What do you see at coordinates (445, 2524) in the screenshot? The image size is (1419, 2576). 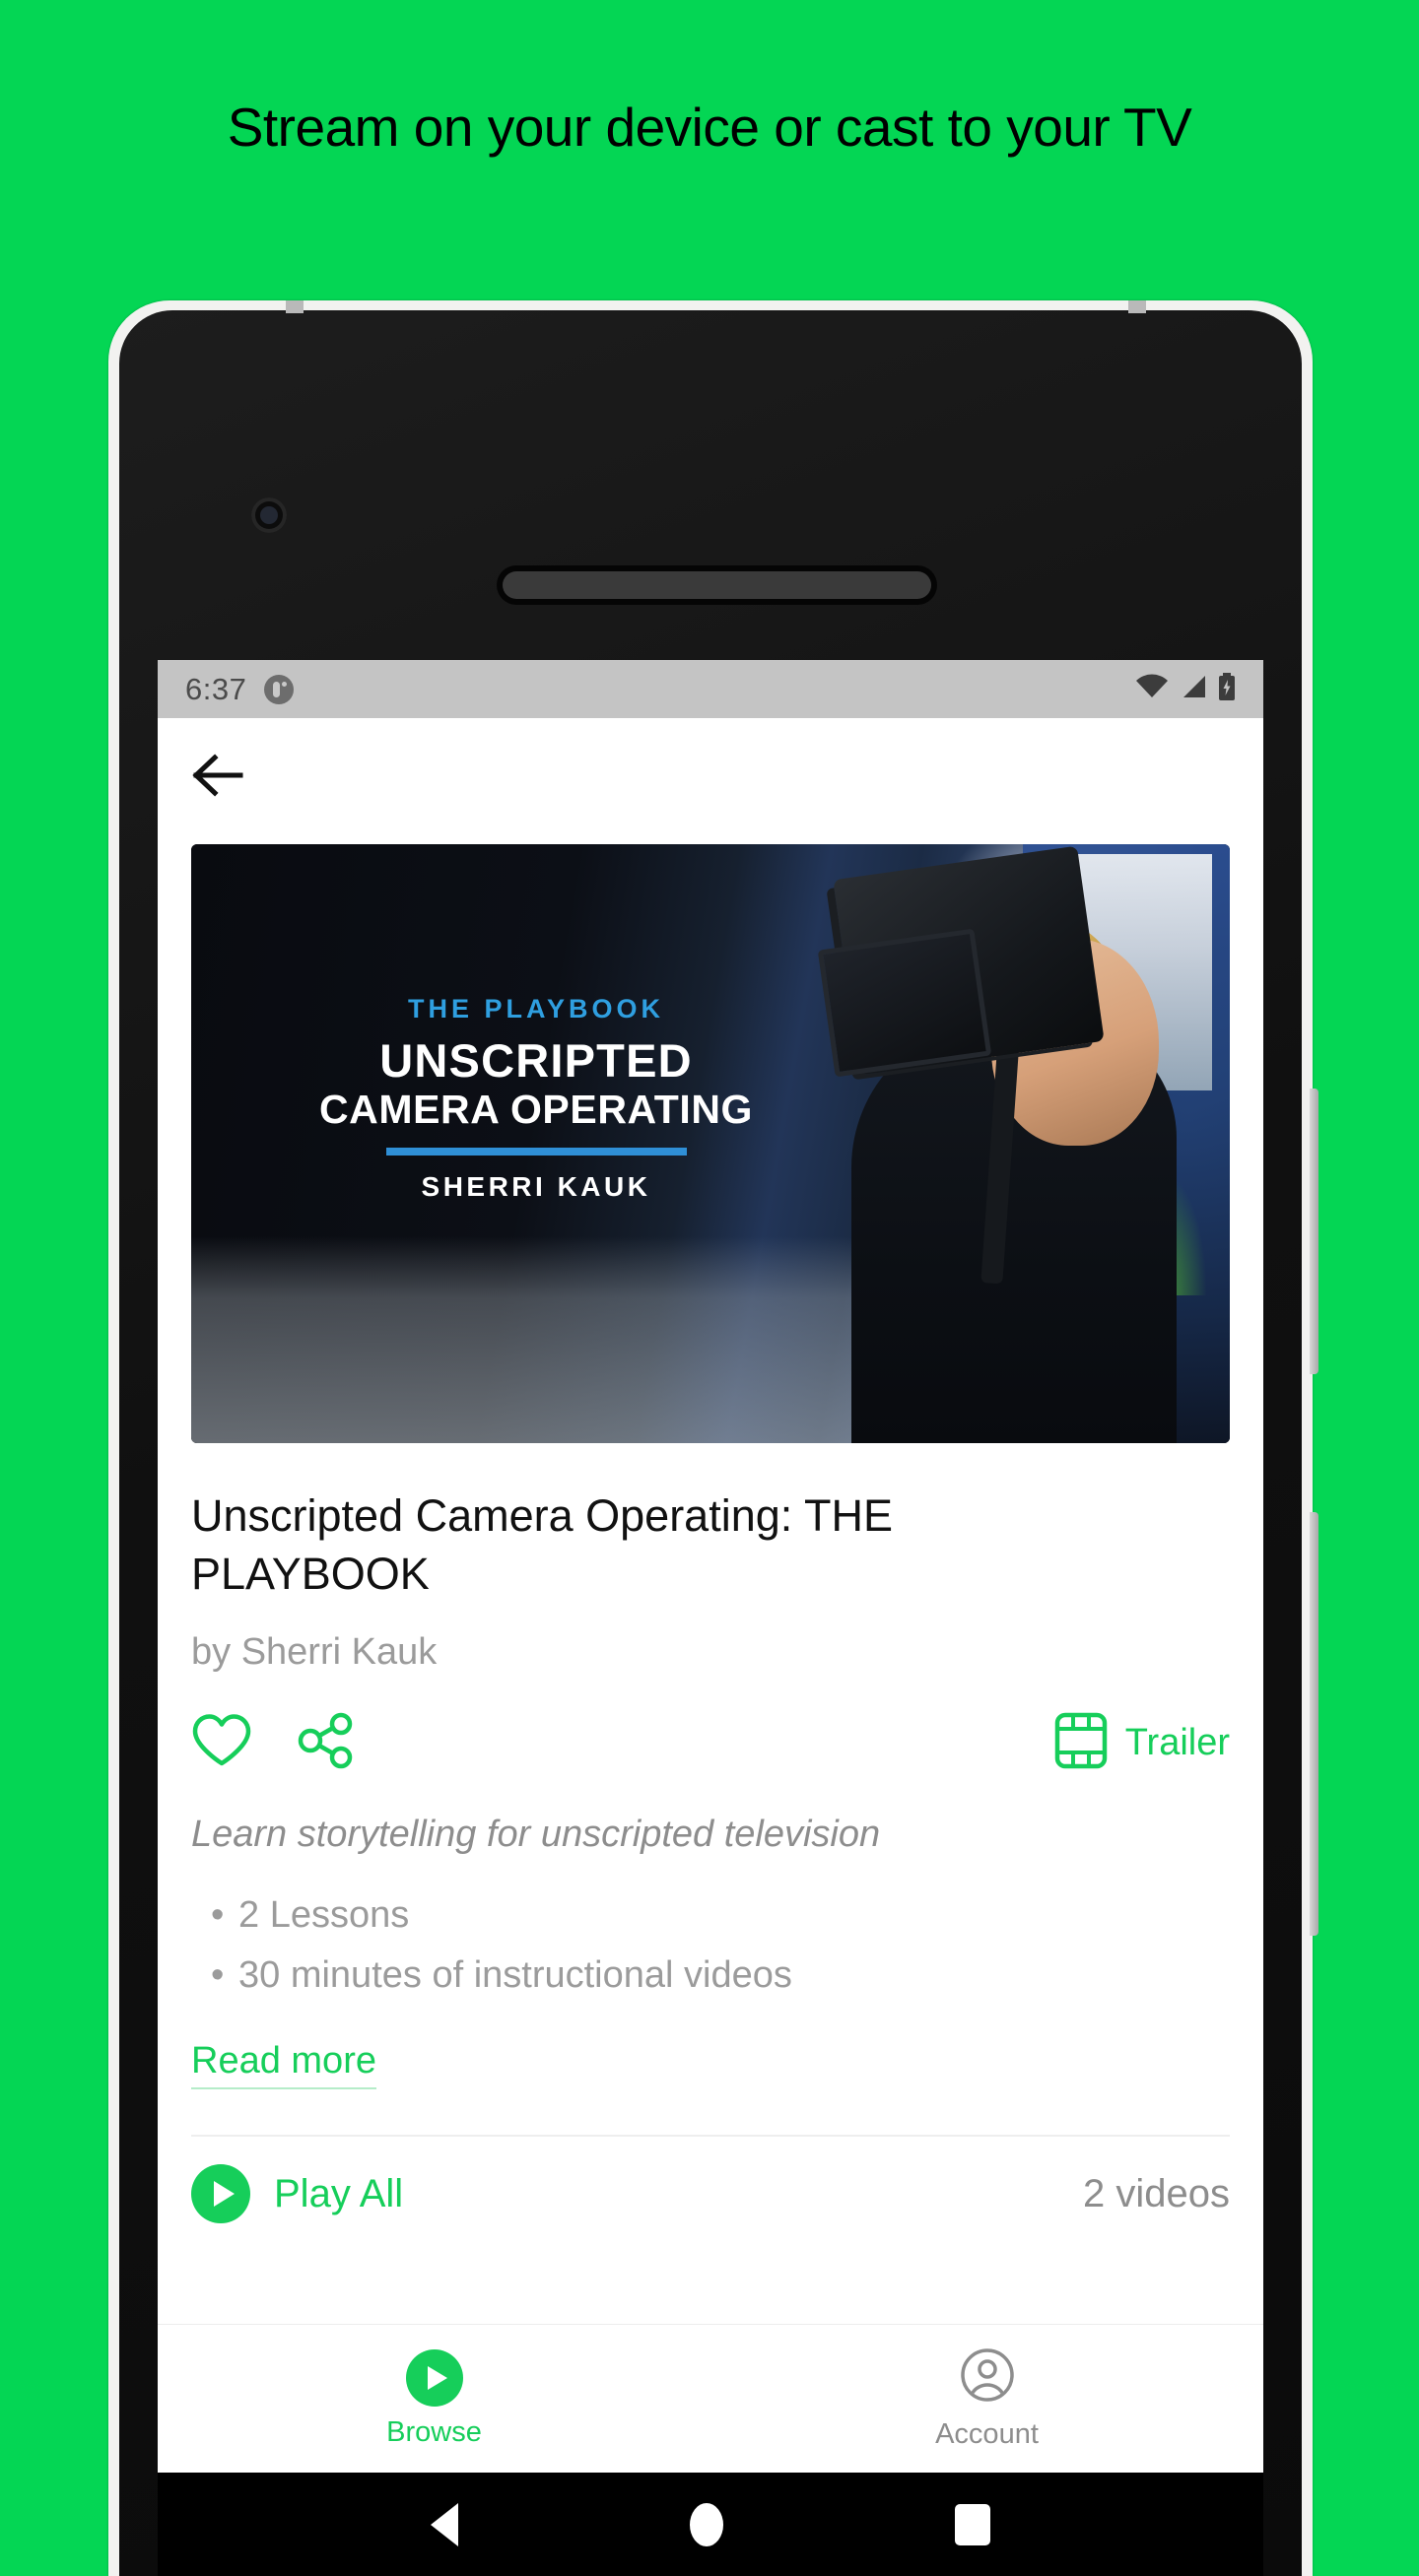 I see `nav-back-triangle-icon` at bounding box center [445, 2524].